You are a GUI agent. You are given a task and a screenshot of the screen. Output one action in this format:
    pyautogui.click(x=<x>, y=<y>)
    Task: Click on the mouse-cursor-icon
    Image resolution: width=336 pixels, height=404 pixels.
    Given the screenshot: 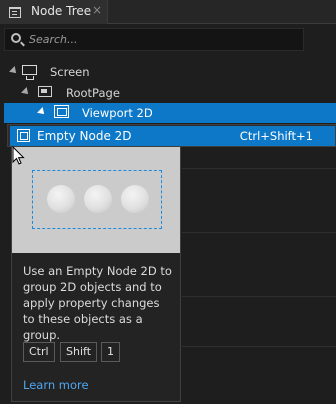 What is the action you would take?
    pyautogui.click(x=18, y=155)
    